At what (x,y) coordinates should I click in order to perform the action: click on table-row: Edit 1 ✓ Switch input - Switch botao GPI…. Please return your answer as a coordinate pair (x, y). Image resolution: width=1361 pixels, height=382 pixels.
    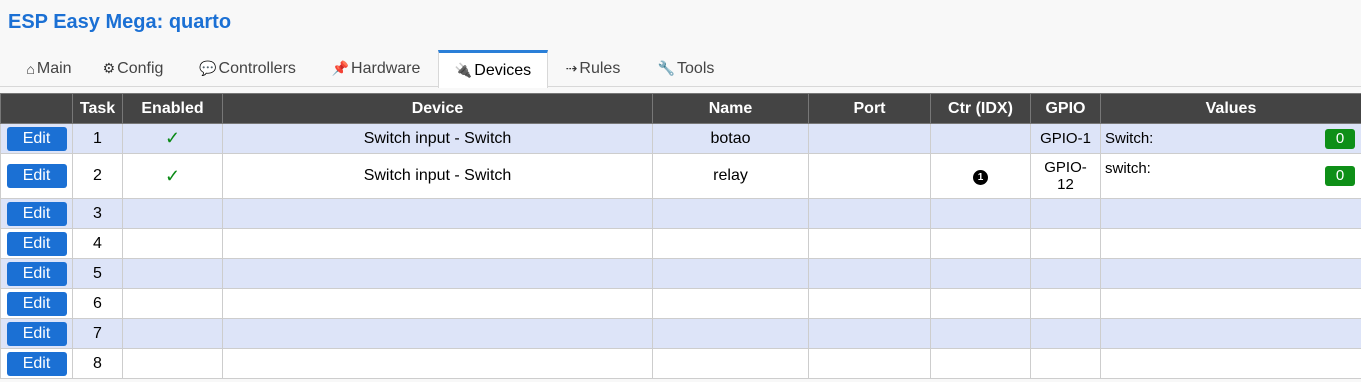
    Looking at the image, I should click on (680, 138).